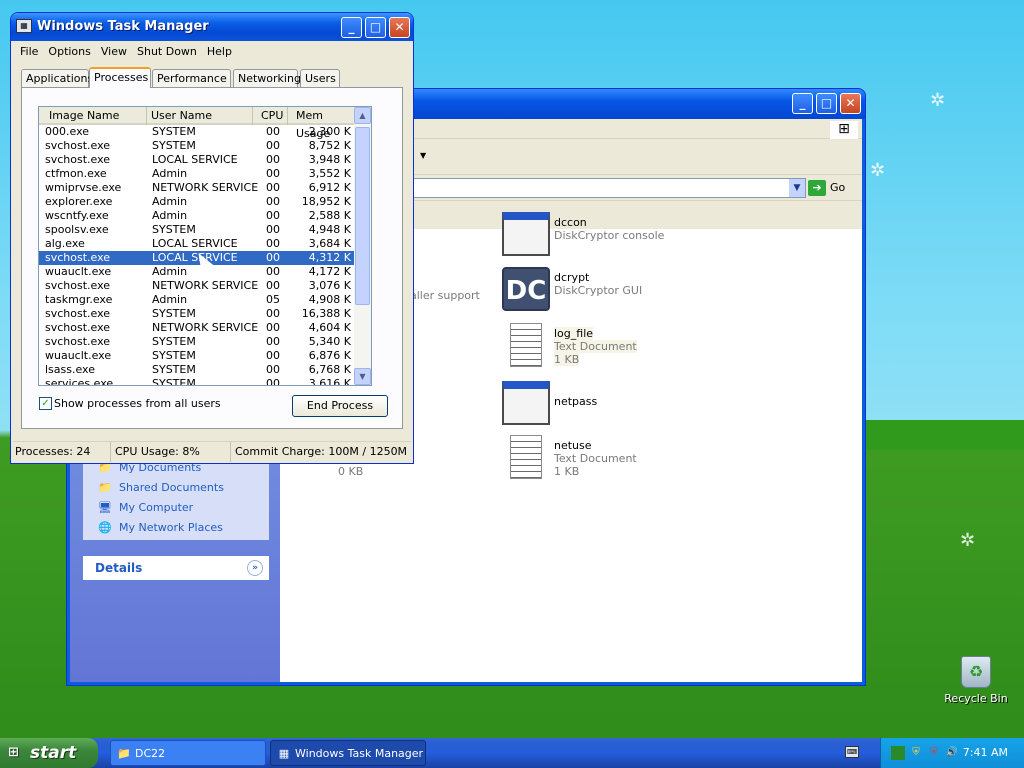 This screenshot has width=1024, height=768. I want to click on process-row: svchost.exe NETWORK SERVICE 00 4,604 K, so click(205, 328).